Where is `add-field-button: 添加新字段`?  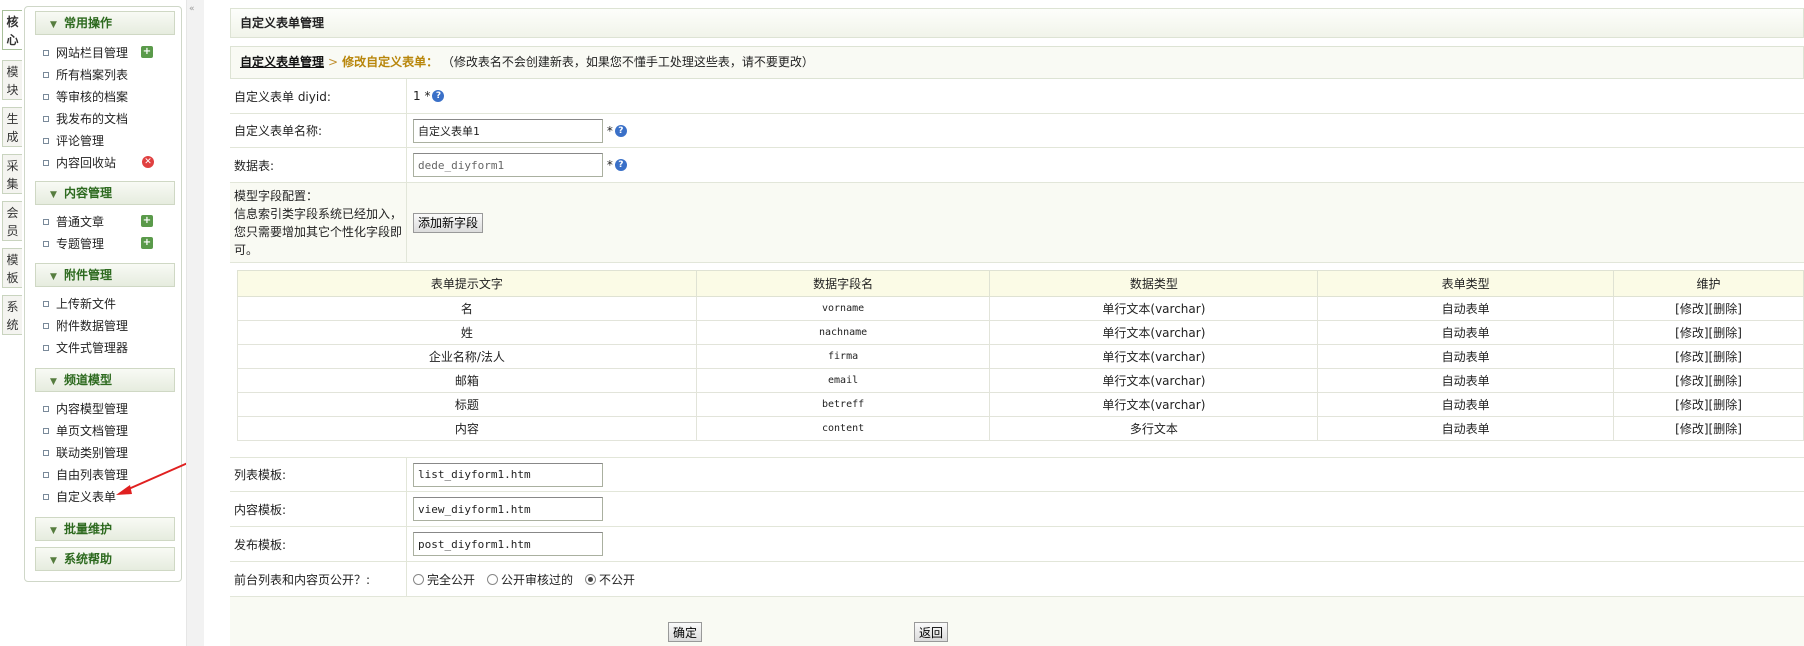 add-field-button: 添加新字段 is located at coordinates (448, 222).